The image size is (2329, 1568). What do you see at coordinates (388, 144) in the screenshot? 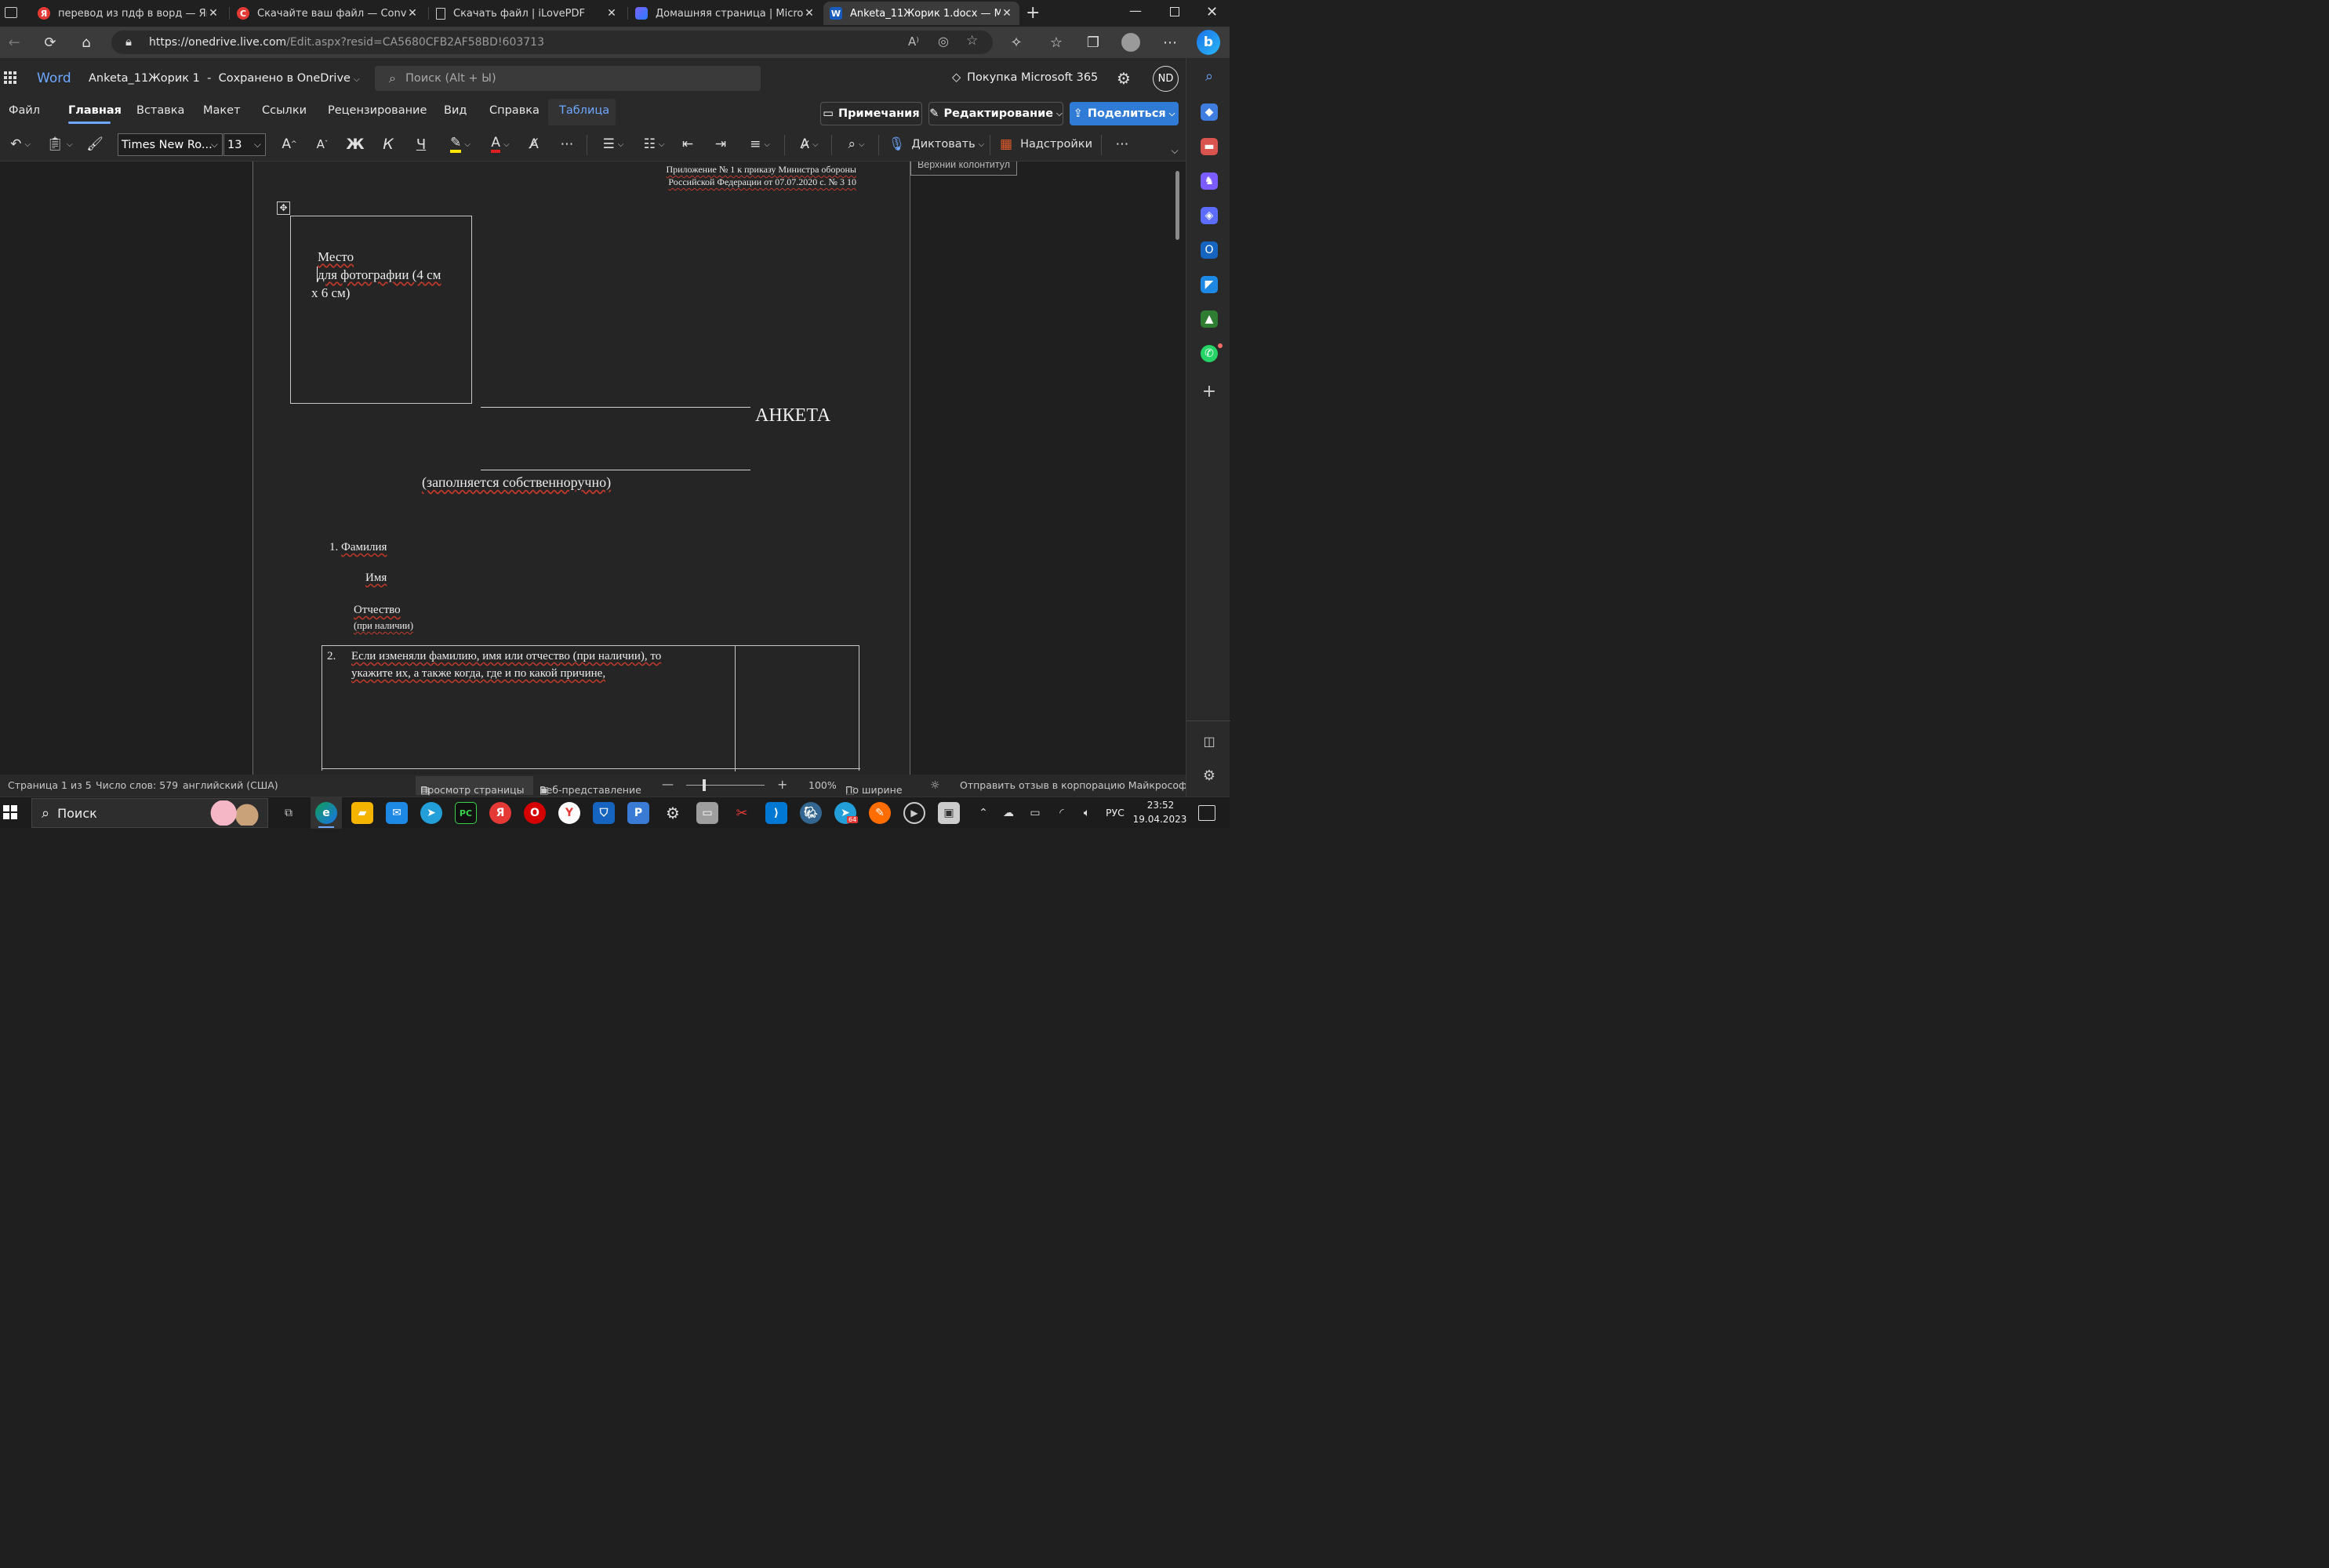
I see `italic-button: К` at bounding box center [388, 144].